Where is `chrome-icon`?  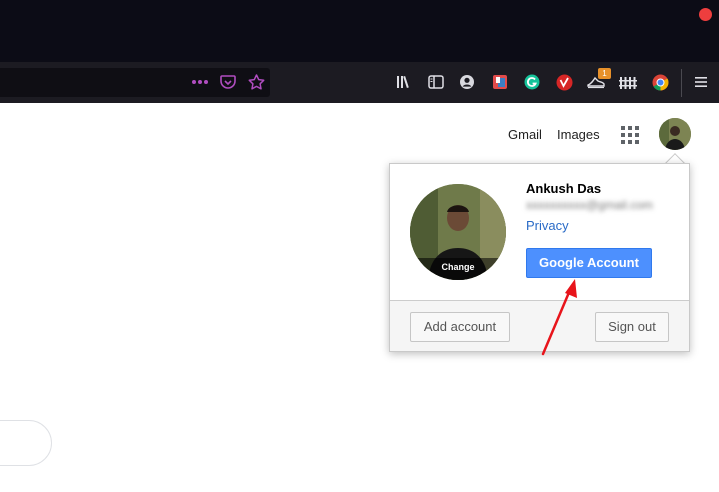 chrome-icon is located at coordinates (660, 82).